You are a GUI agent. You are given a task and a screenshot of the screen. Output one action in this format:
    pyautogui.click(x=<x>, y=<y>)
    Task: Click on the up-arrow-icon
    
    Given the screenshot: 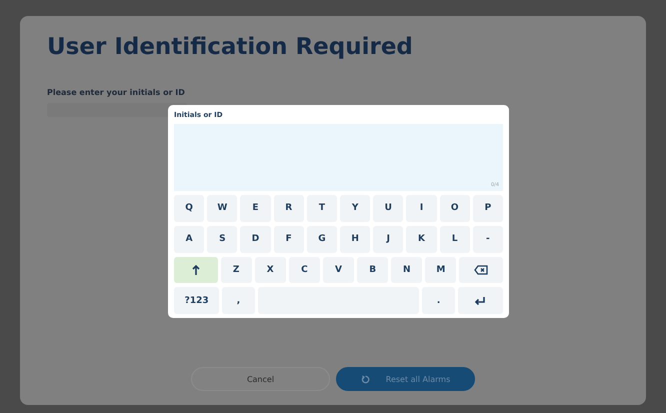 What is the action you would take?
    pyautogui.click(x=196, y=269)
    